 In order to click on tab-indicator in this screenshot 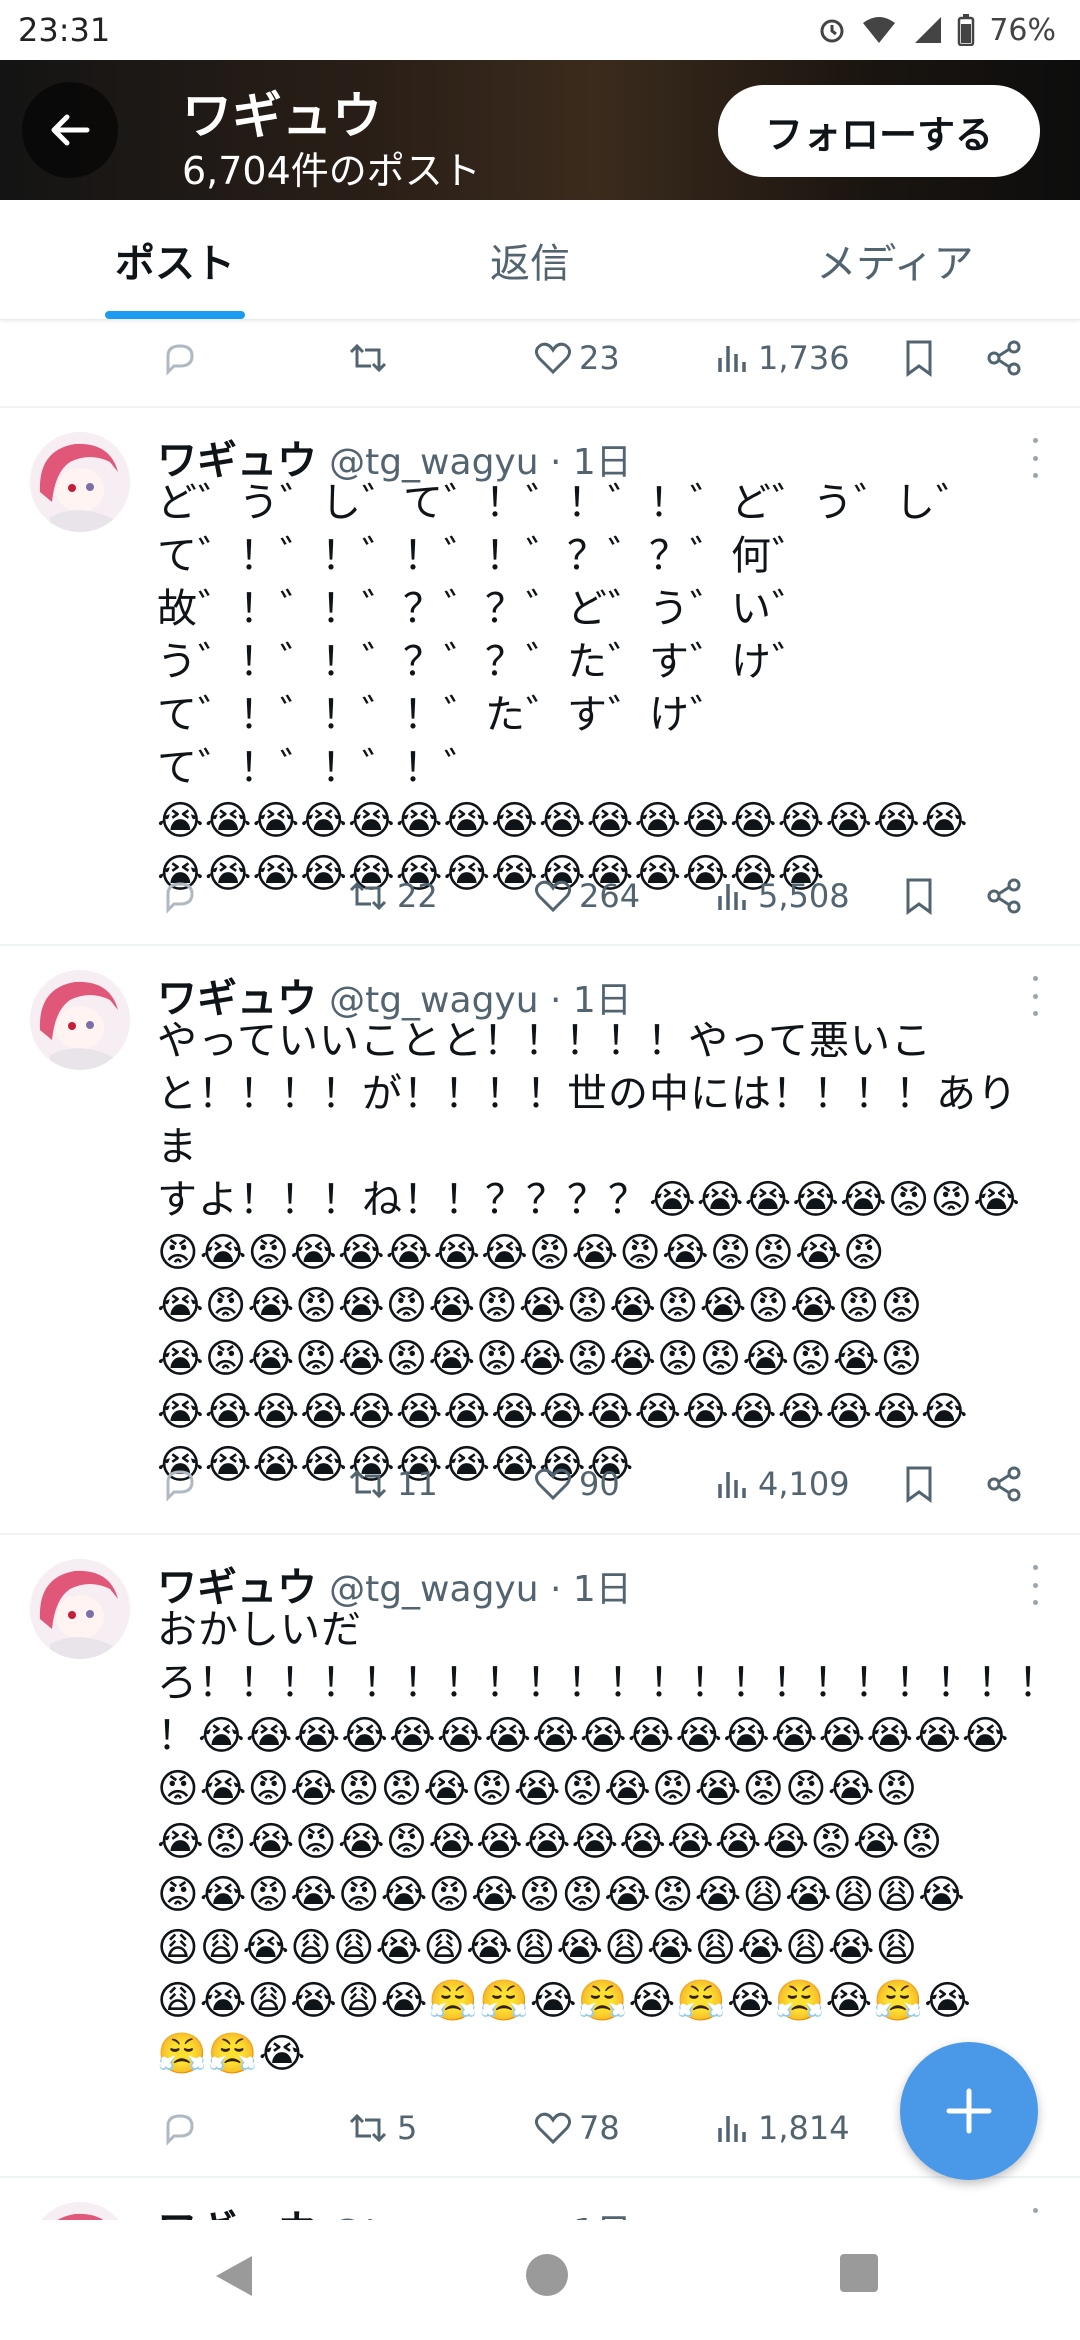, I will do `click(175, 315)`.